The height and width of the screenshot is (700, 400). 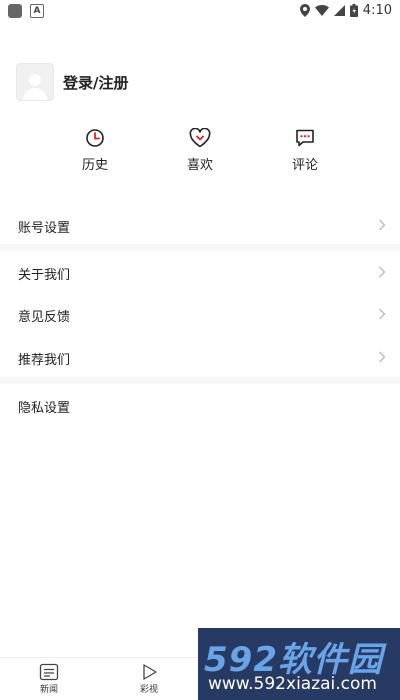 I want to click on menu-item-account-settings: 账号设置, so click(x=200, y=226).